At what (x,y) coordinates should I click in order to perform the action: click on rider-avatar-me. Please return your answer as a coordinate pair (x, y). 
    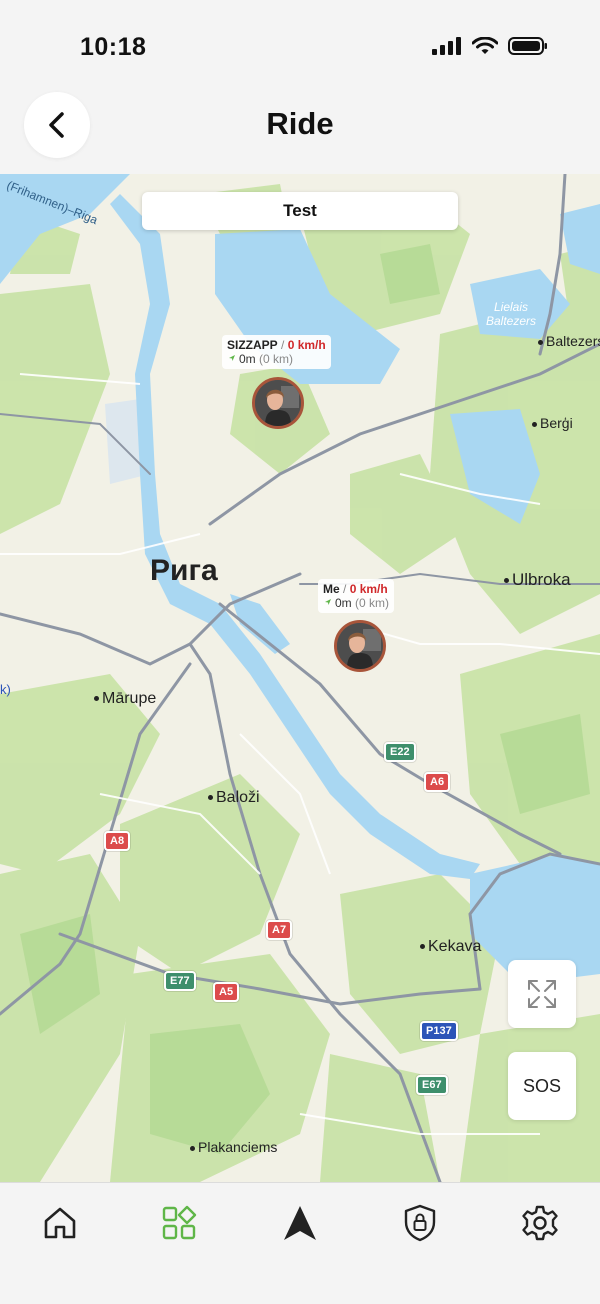
    Looking at the image, I should click on (360, 646).